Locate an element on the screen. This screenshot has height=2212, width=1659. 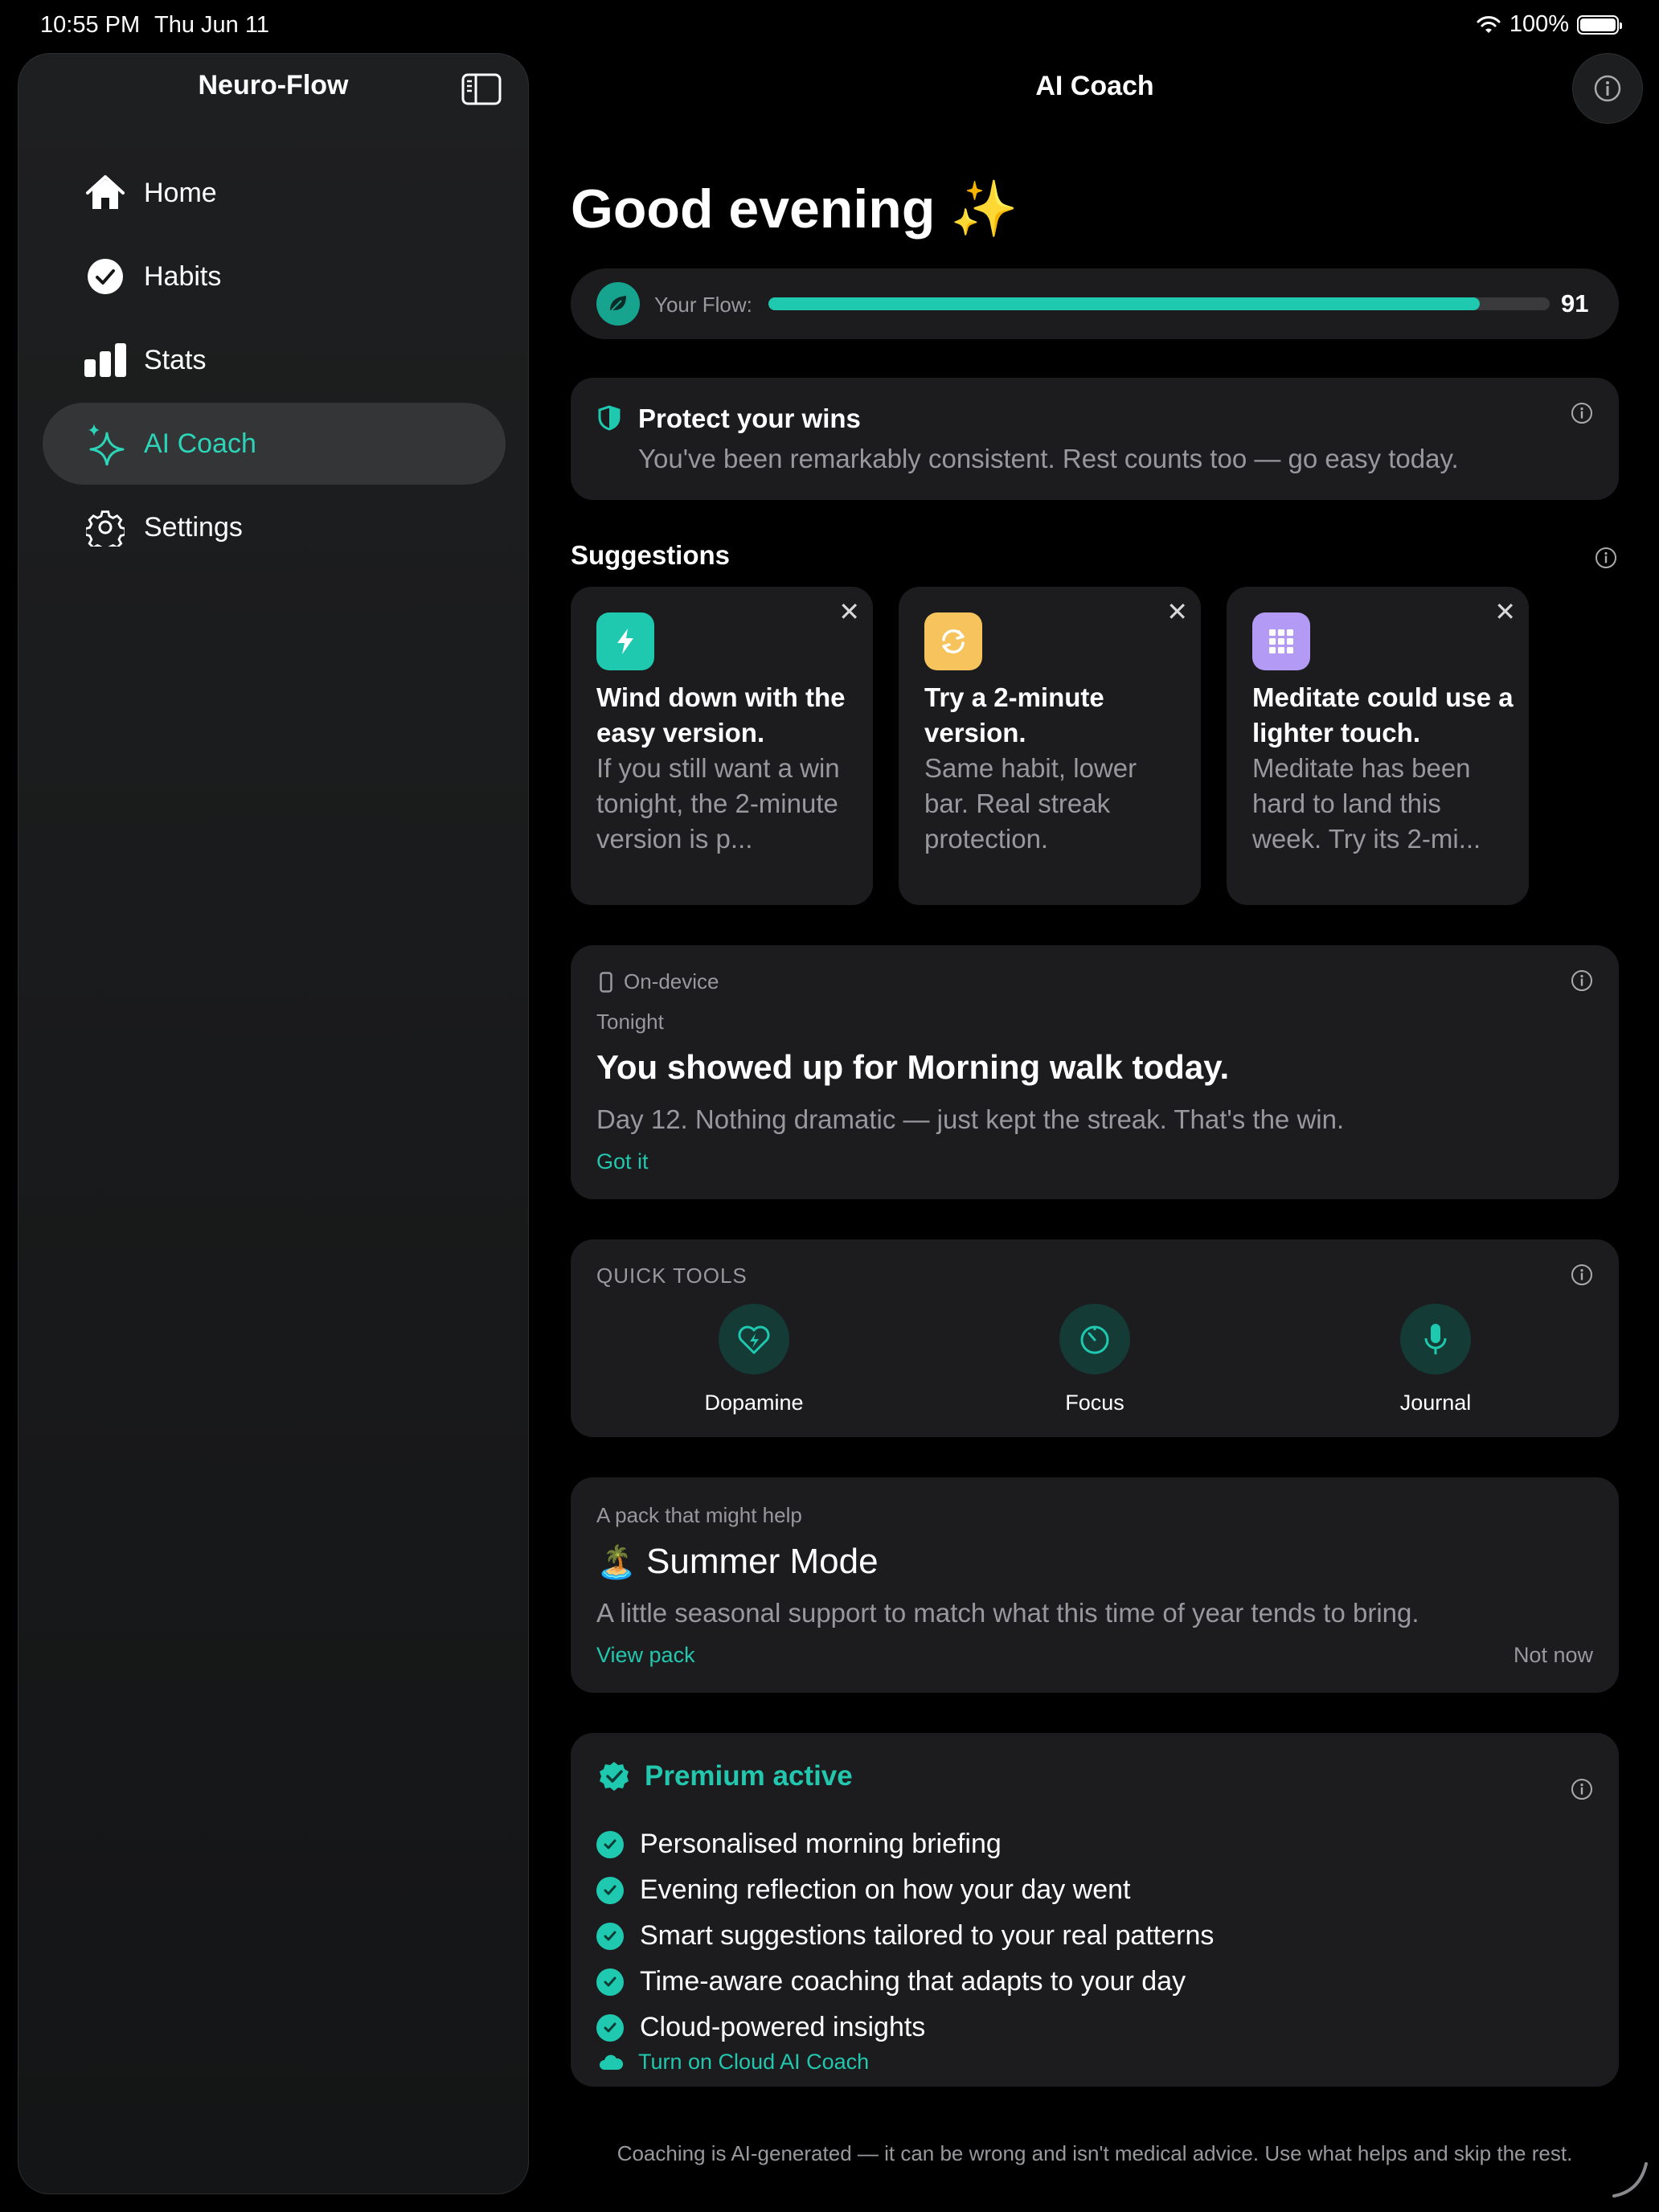
resize-handle-icon is located at coordinates (1631, 2179).